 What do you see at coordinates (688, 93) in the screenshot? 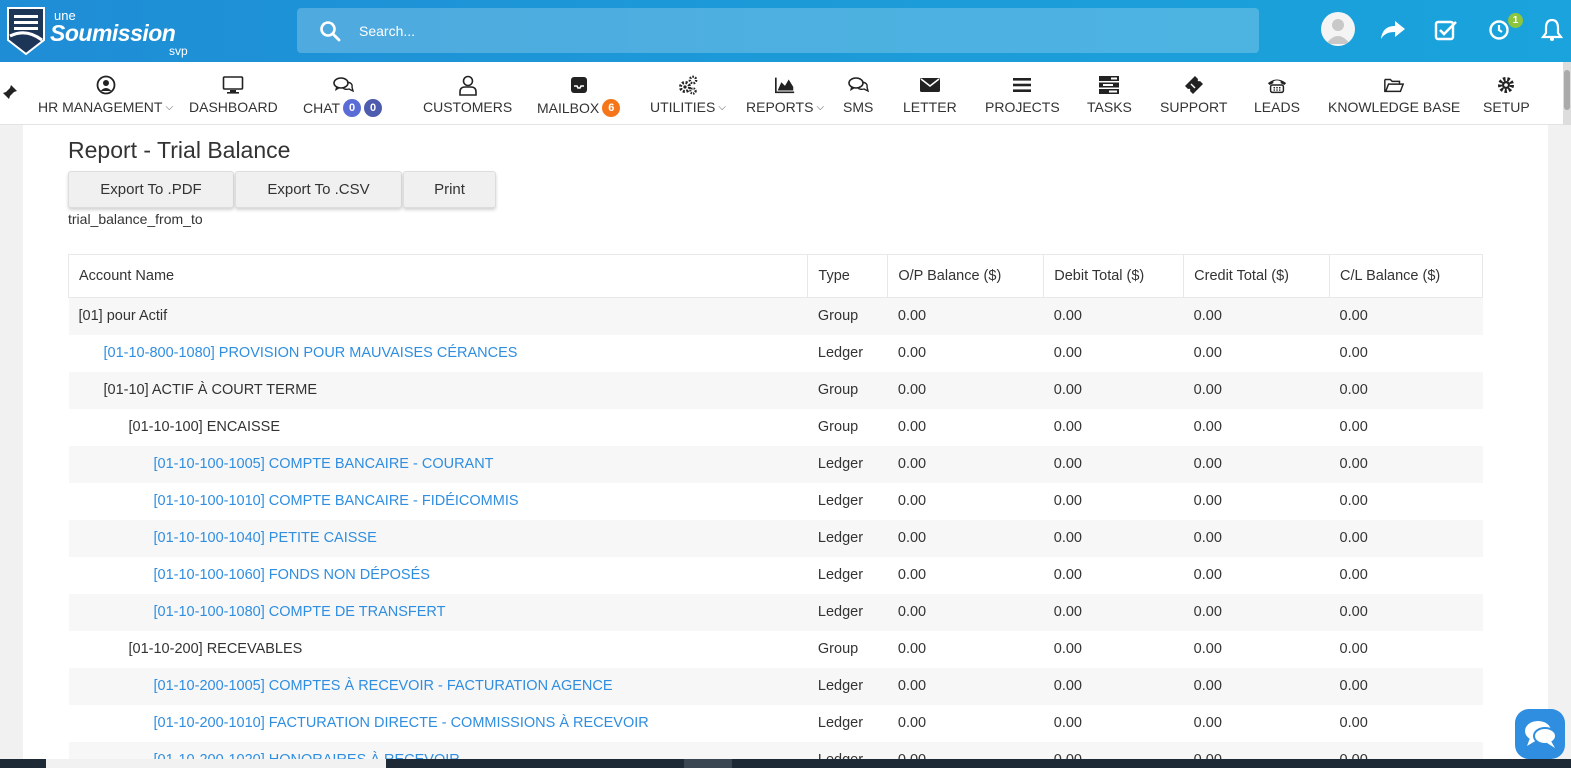
I see `menu-item-utilities: UTILITIES ⌵` at bounding box center [688, 93].